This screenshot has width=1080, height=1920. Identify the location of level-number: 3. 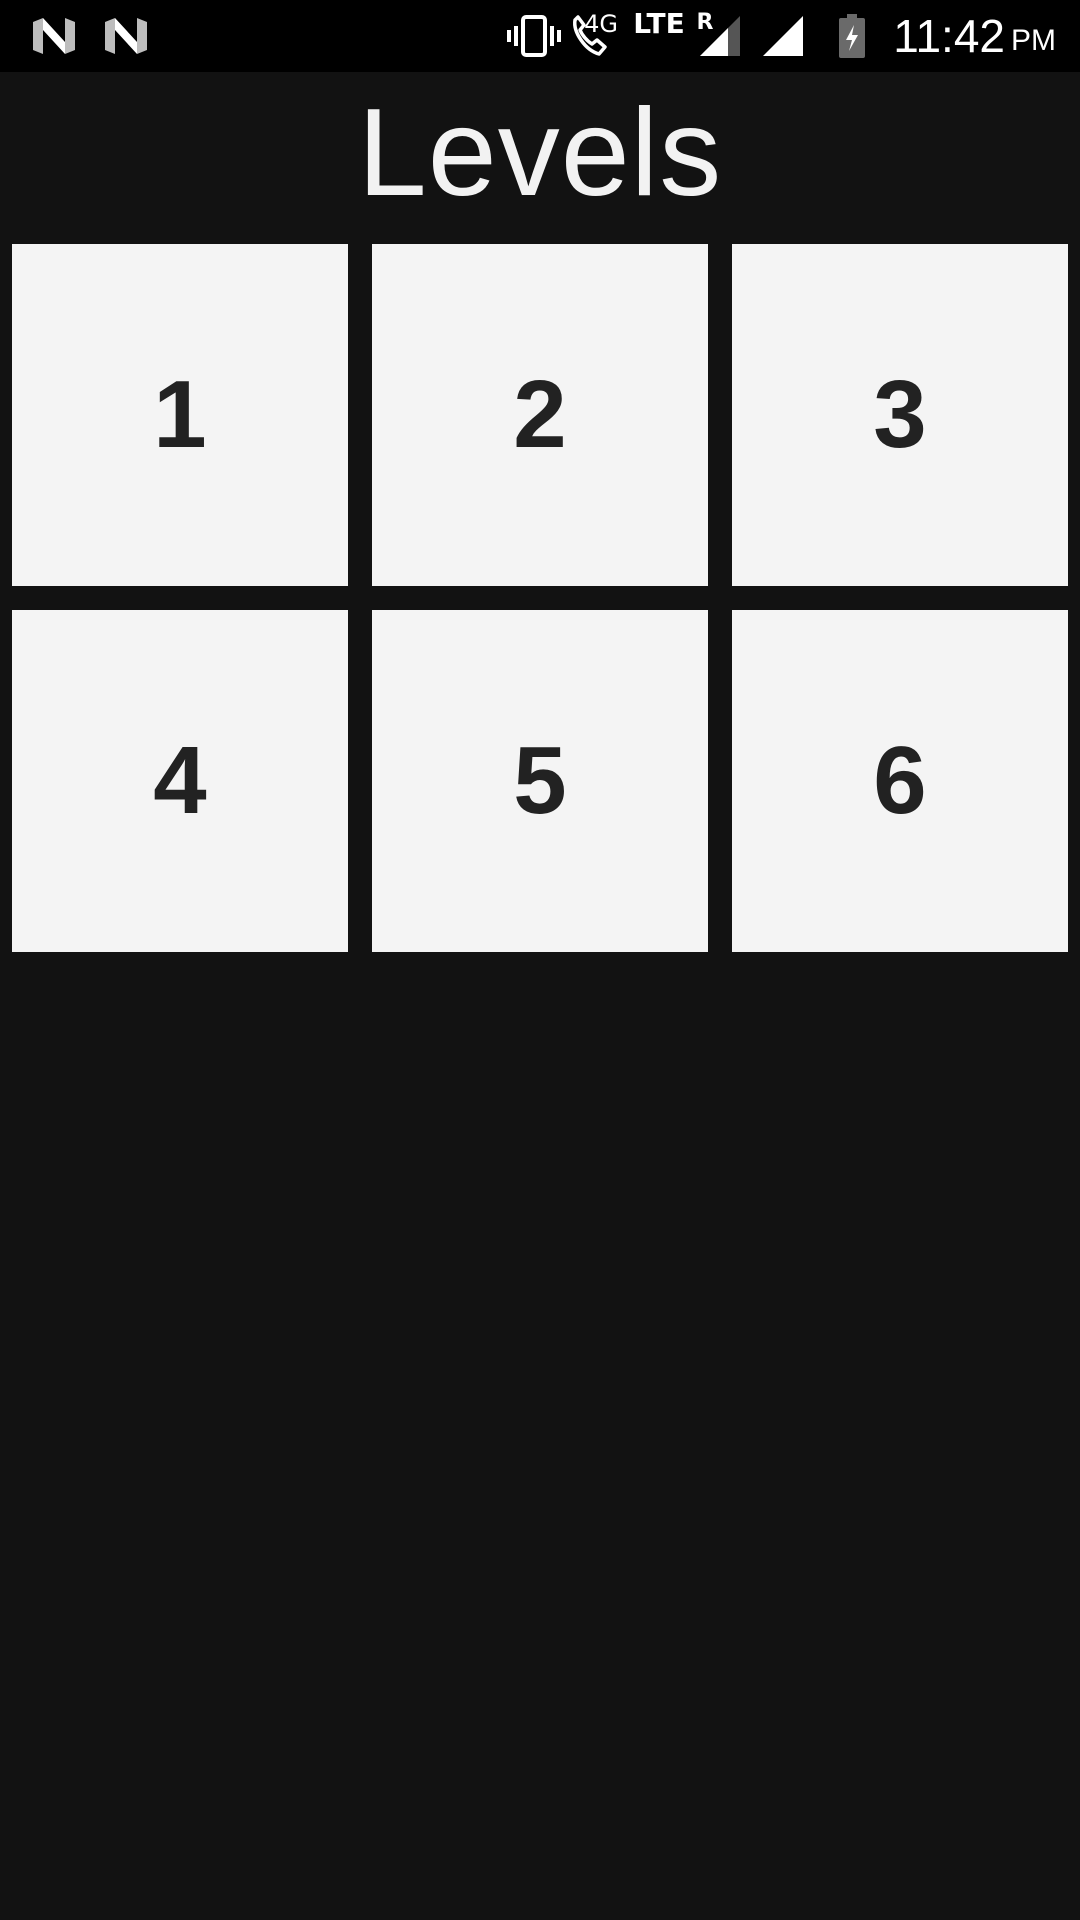
(900, 414).